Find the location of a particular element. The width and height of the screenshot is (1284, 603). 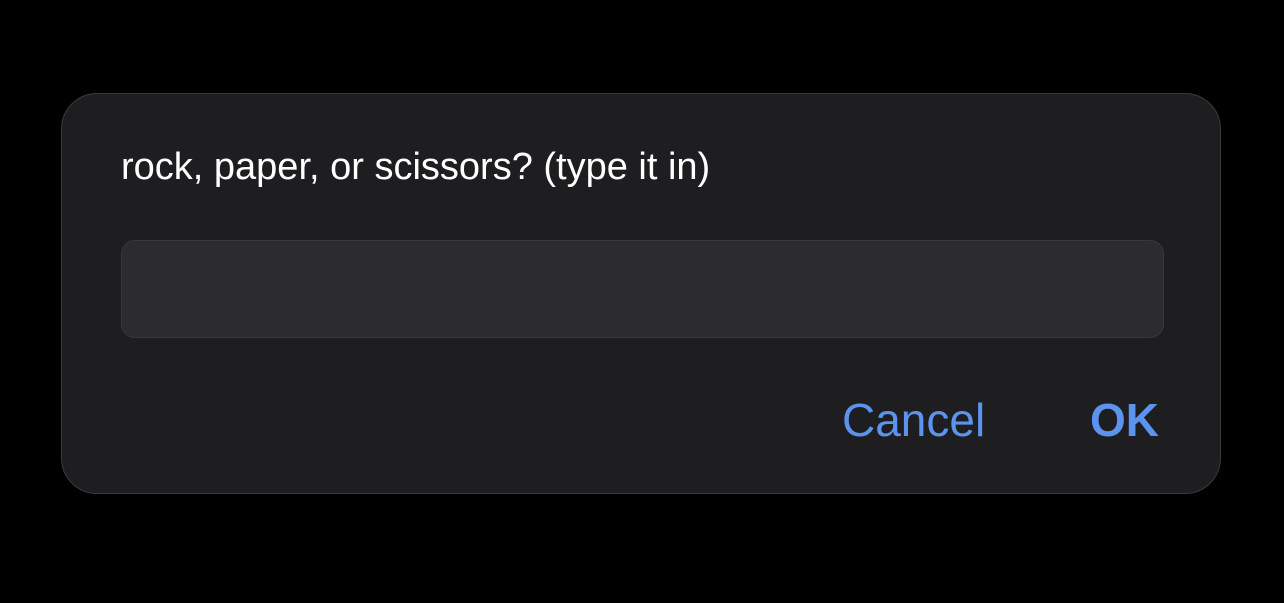

cancel-button: Cancel is located at coordinates (913, 420).